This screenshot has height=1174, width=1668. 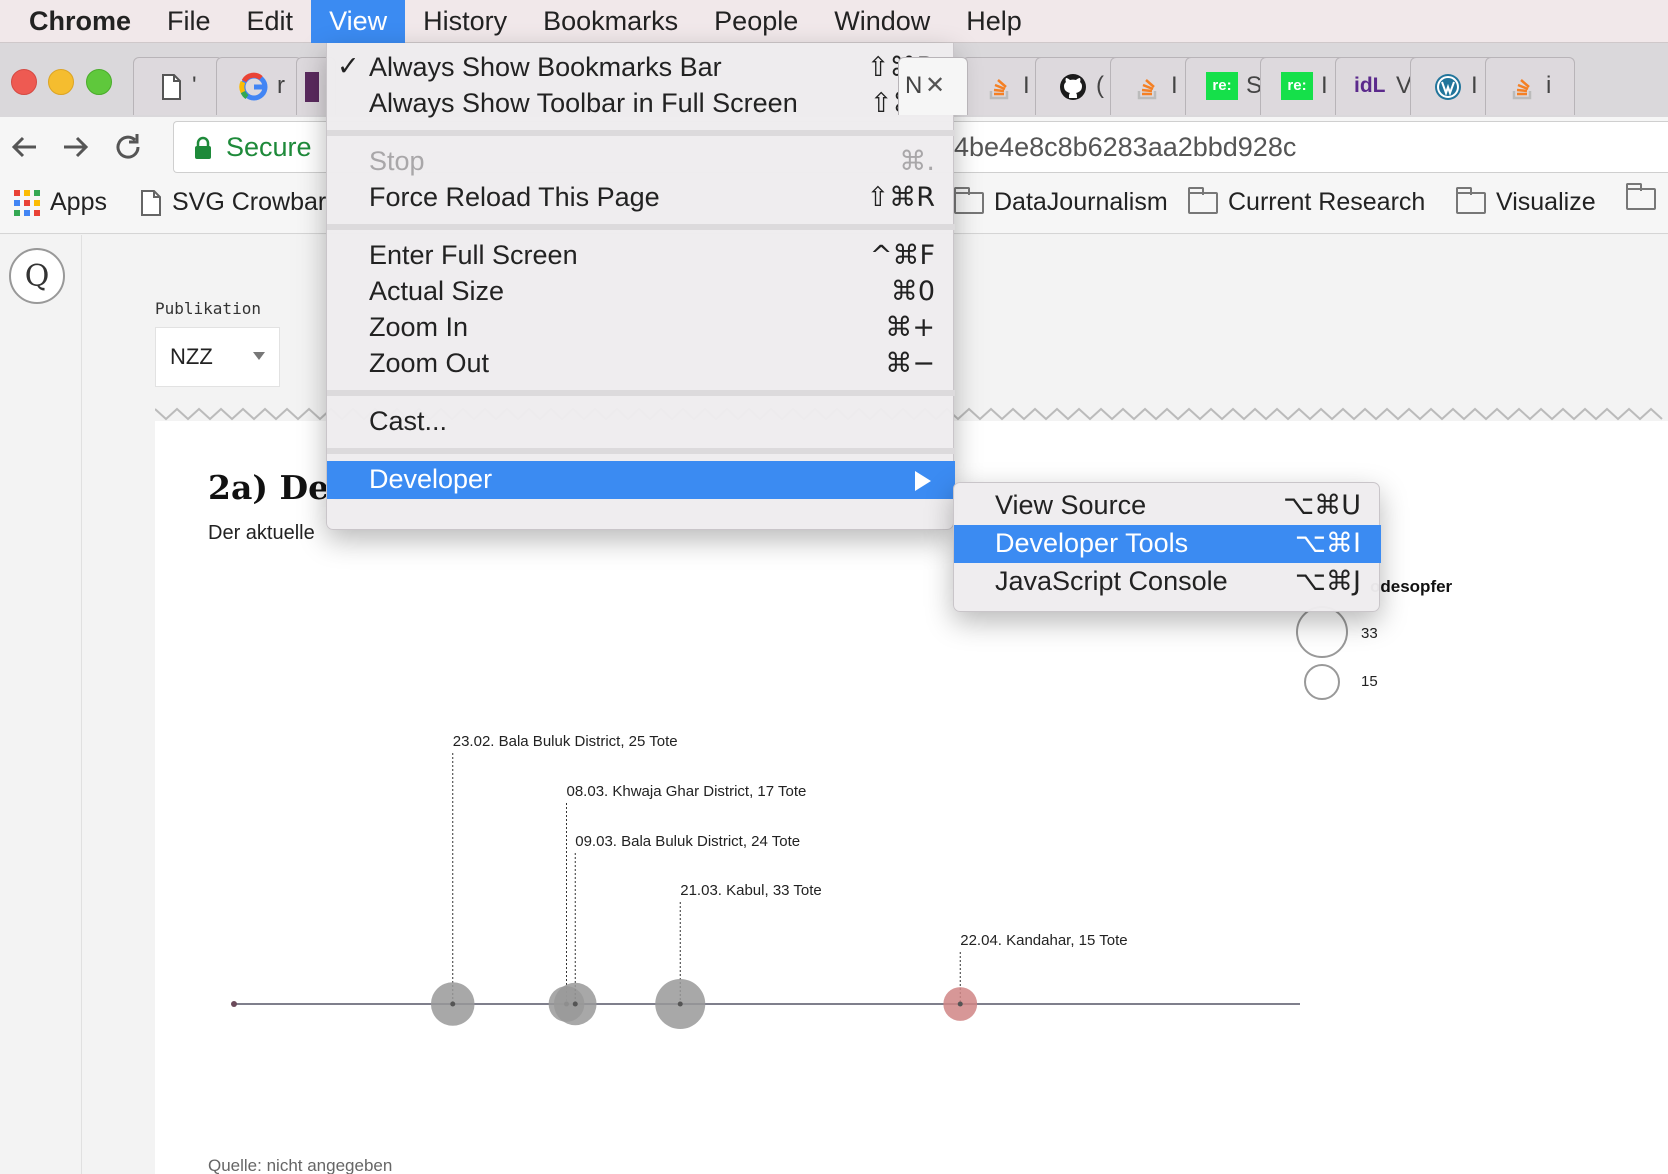 I want to click on event-label: 08.03. Khwaja Ghar District, 17 Tote, so click(x=687, y=791).